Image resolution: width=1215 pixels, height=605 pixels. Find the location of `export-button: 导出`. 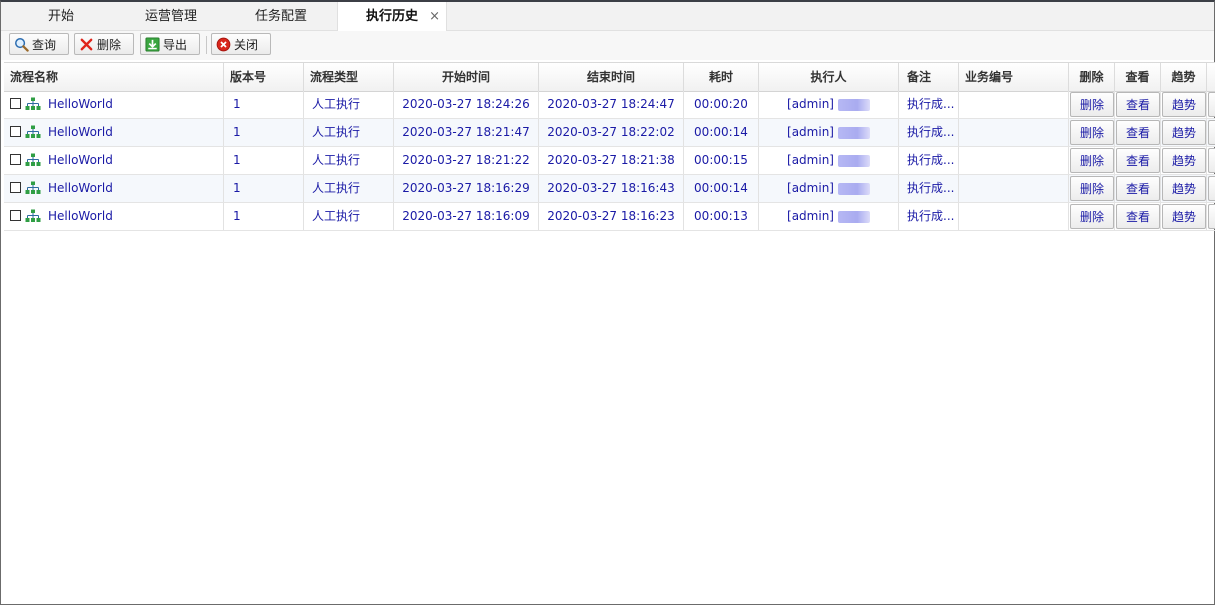

export-button: 导出 is located at coordinates (170, 44).